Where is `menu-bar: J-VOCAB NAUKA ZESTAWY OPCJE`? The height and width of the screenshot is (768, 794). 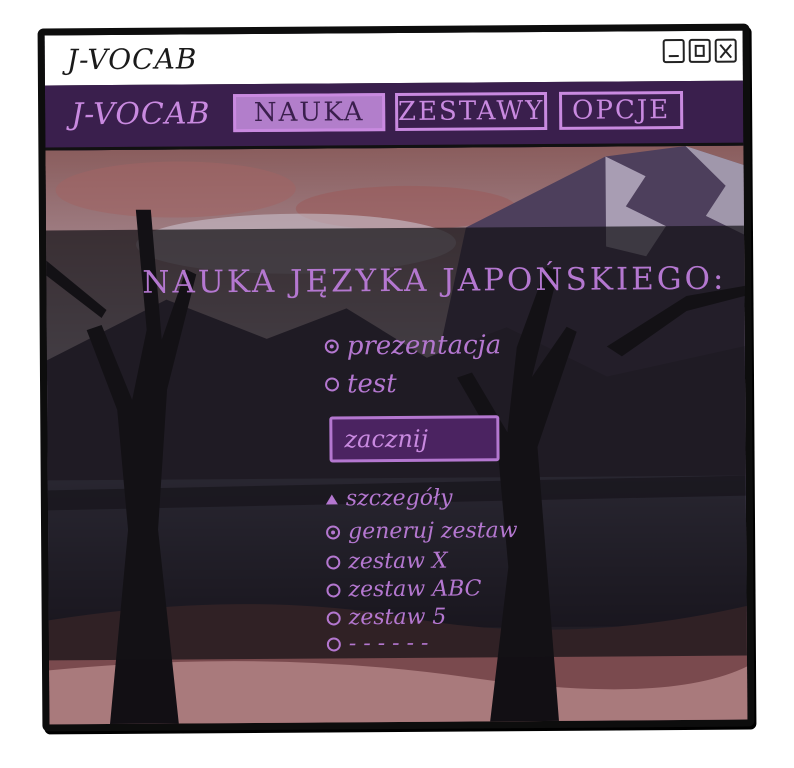
menu-bar: J-VOCAB NAUKA ZESTAWY OPCJE is located at coordinates (394, 115).